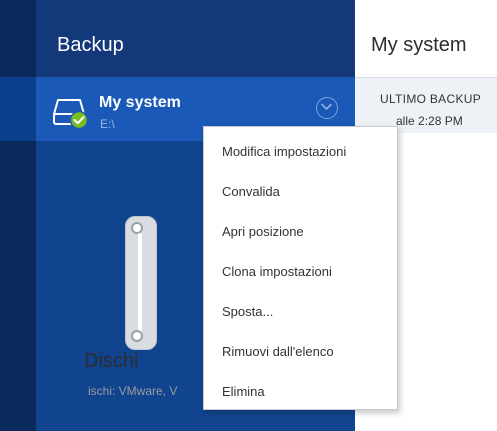 This screenshot has height=431, width=497. Describe the element at coordinates (278, 351) in the screenshot. I see `menu-item-label: Rimuovi dall'elenco` at that location.